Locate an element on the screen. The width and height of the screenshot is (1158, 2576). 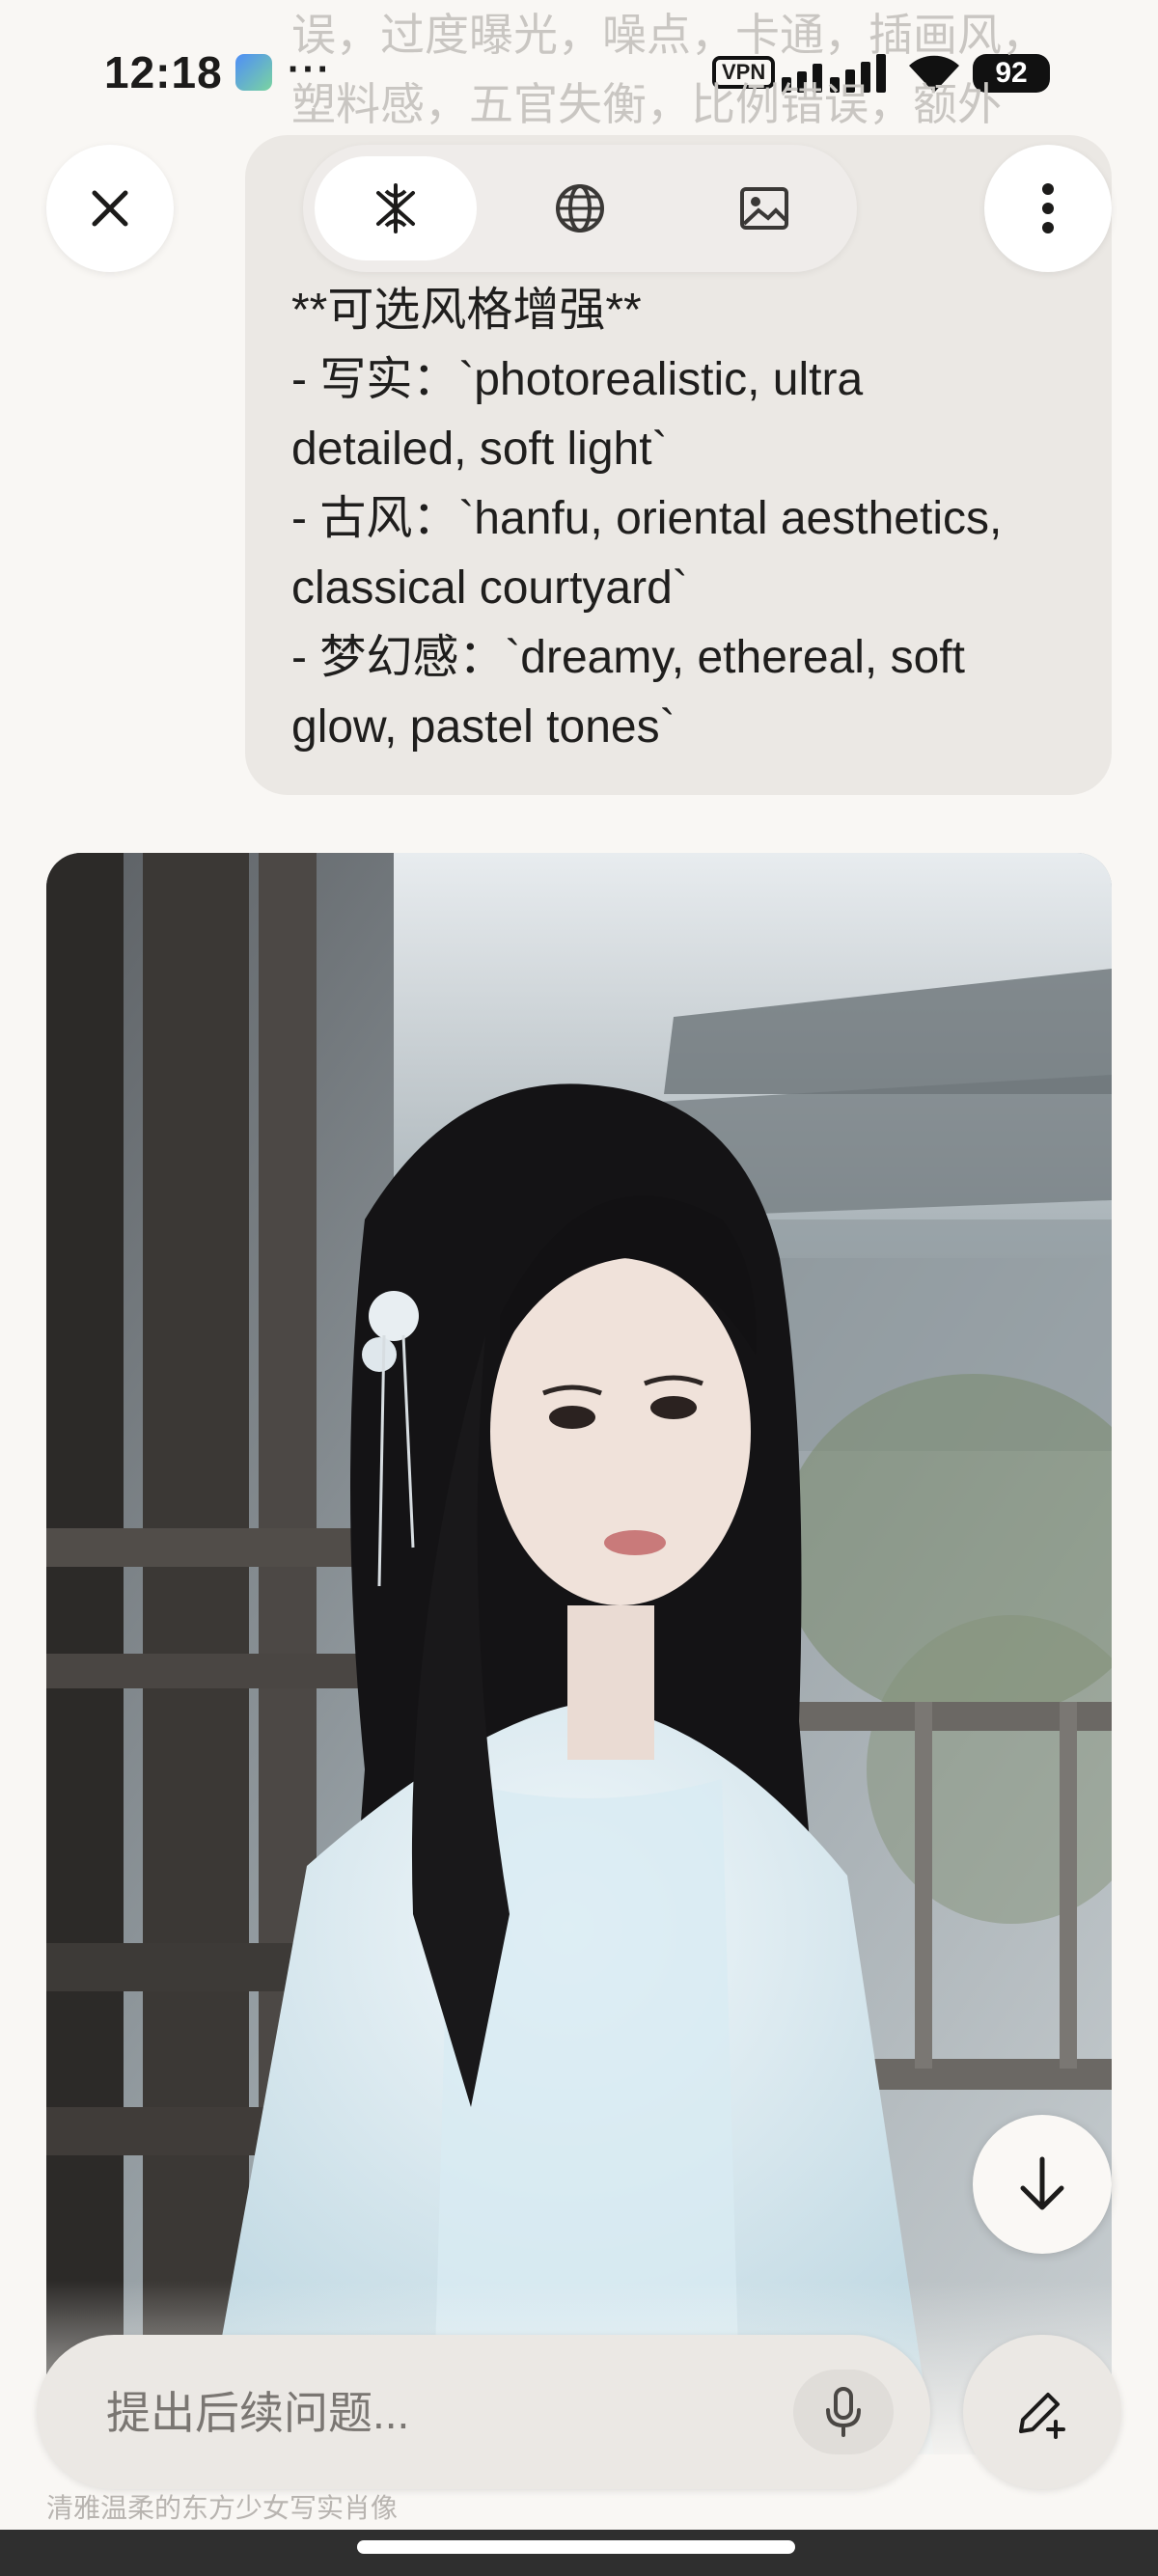
sparkle-icon is located at coordinates (395, 208).